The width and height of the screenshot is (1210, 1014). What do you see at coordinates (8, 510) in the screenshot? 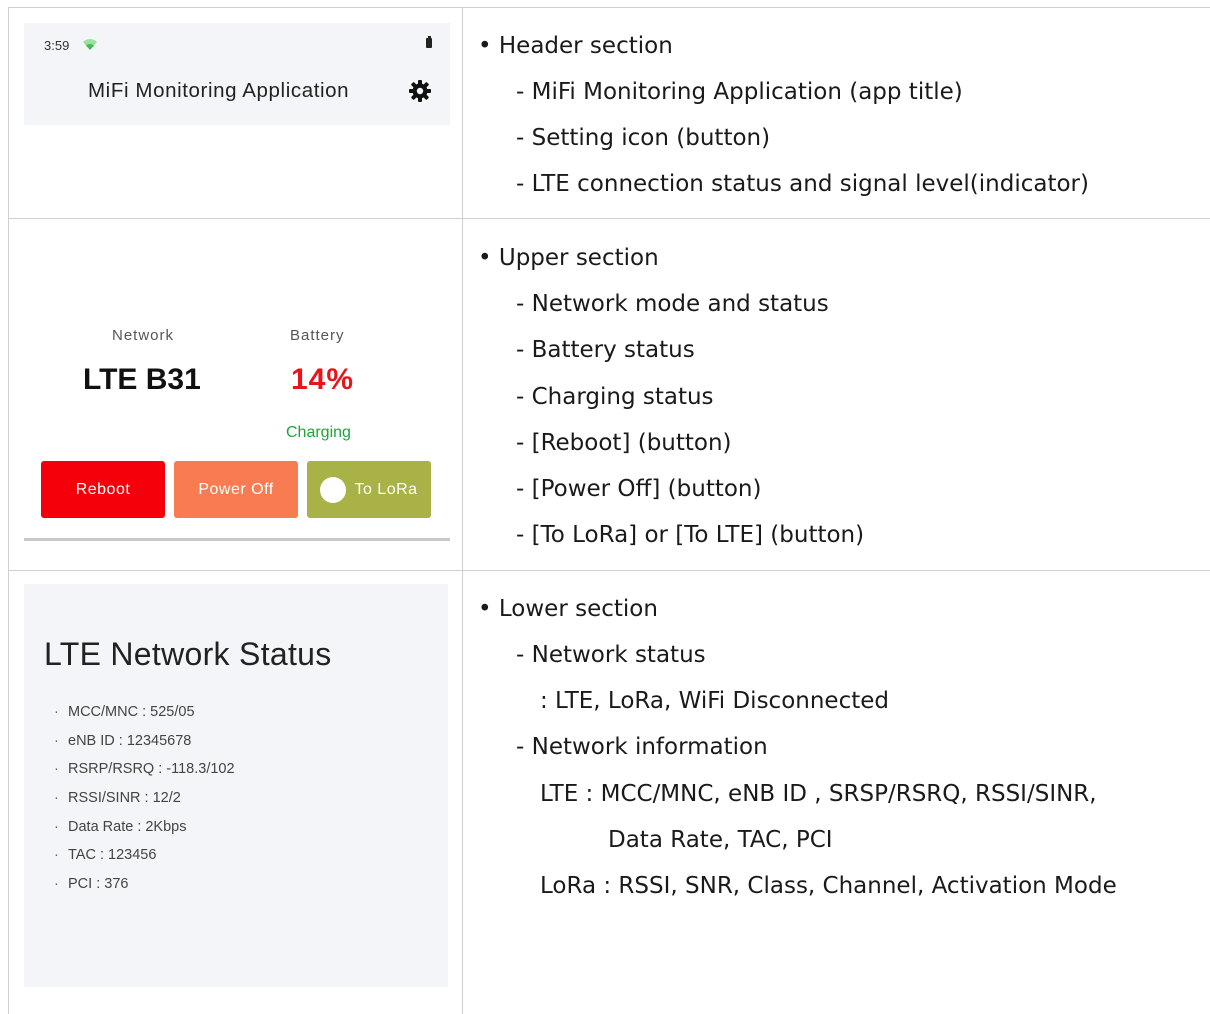
I see `table-left-border` at bounding box center [8, 510].